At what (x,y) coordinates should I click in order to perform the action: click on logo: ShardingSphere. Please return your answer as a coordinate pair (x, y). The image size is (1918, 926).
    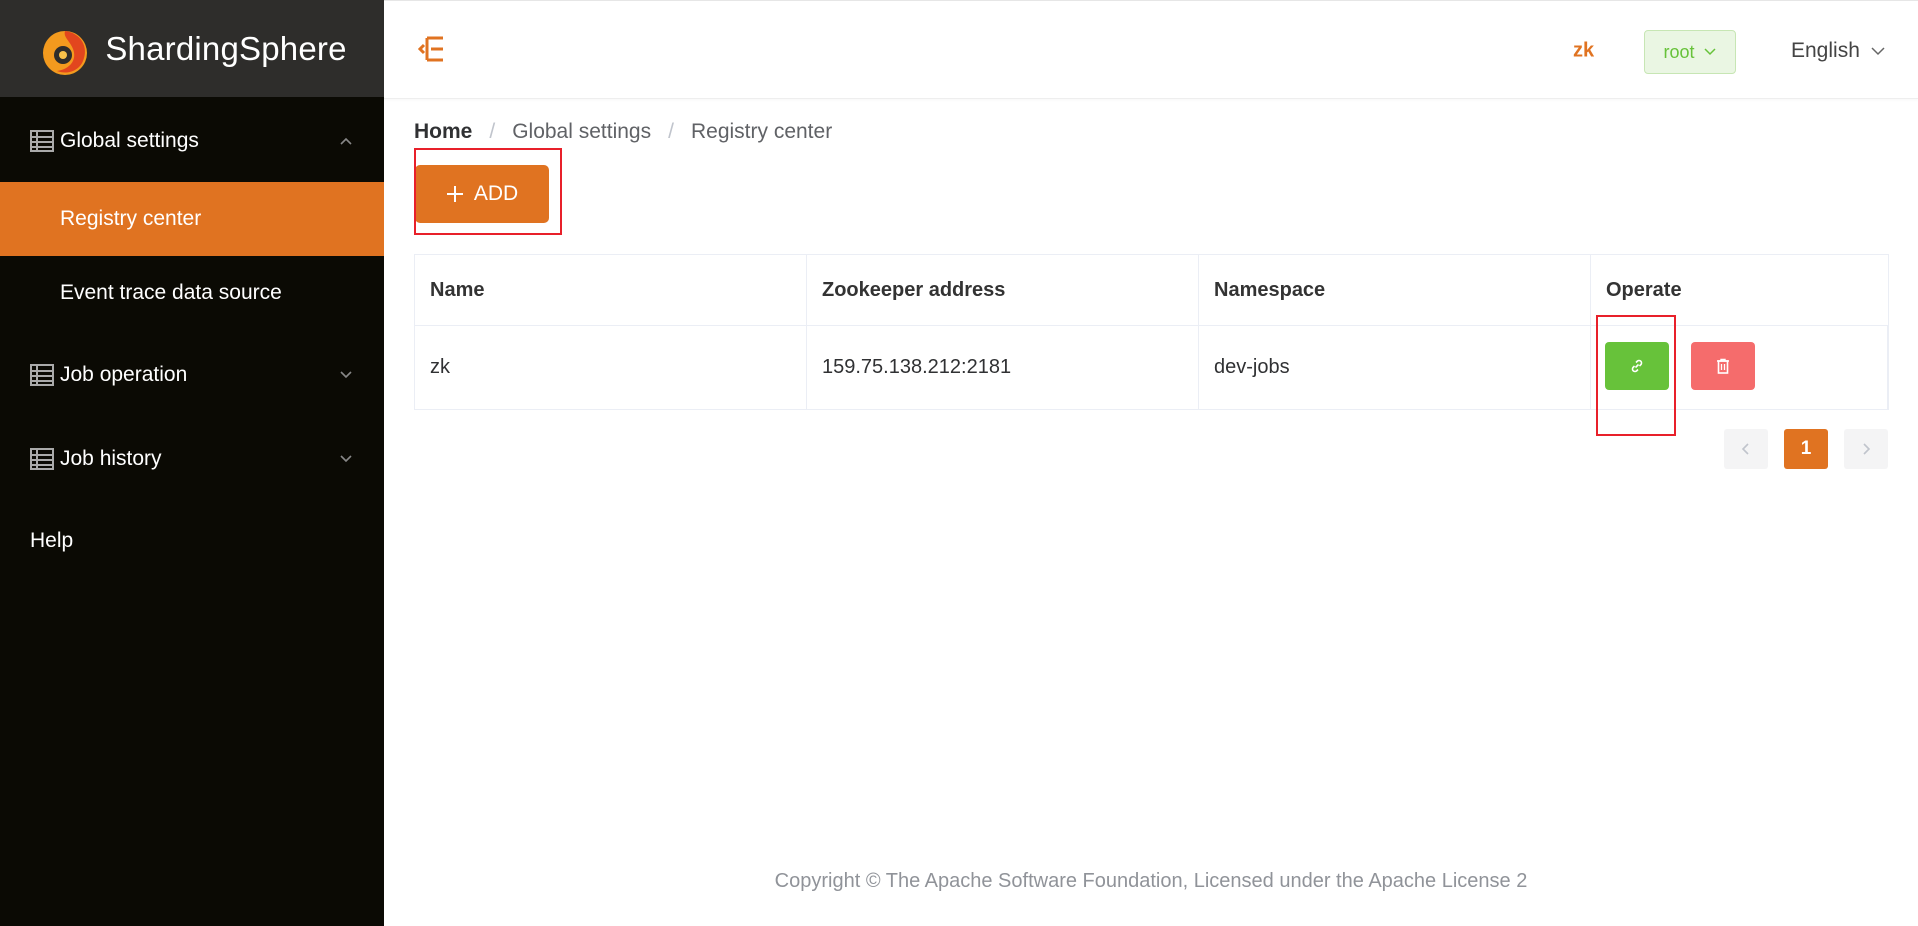
    Looking at the image, I should click on (192, 48).